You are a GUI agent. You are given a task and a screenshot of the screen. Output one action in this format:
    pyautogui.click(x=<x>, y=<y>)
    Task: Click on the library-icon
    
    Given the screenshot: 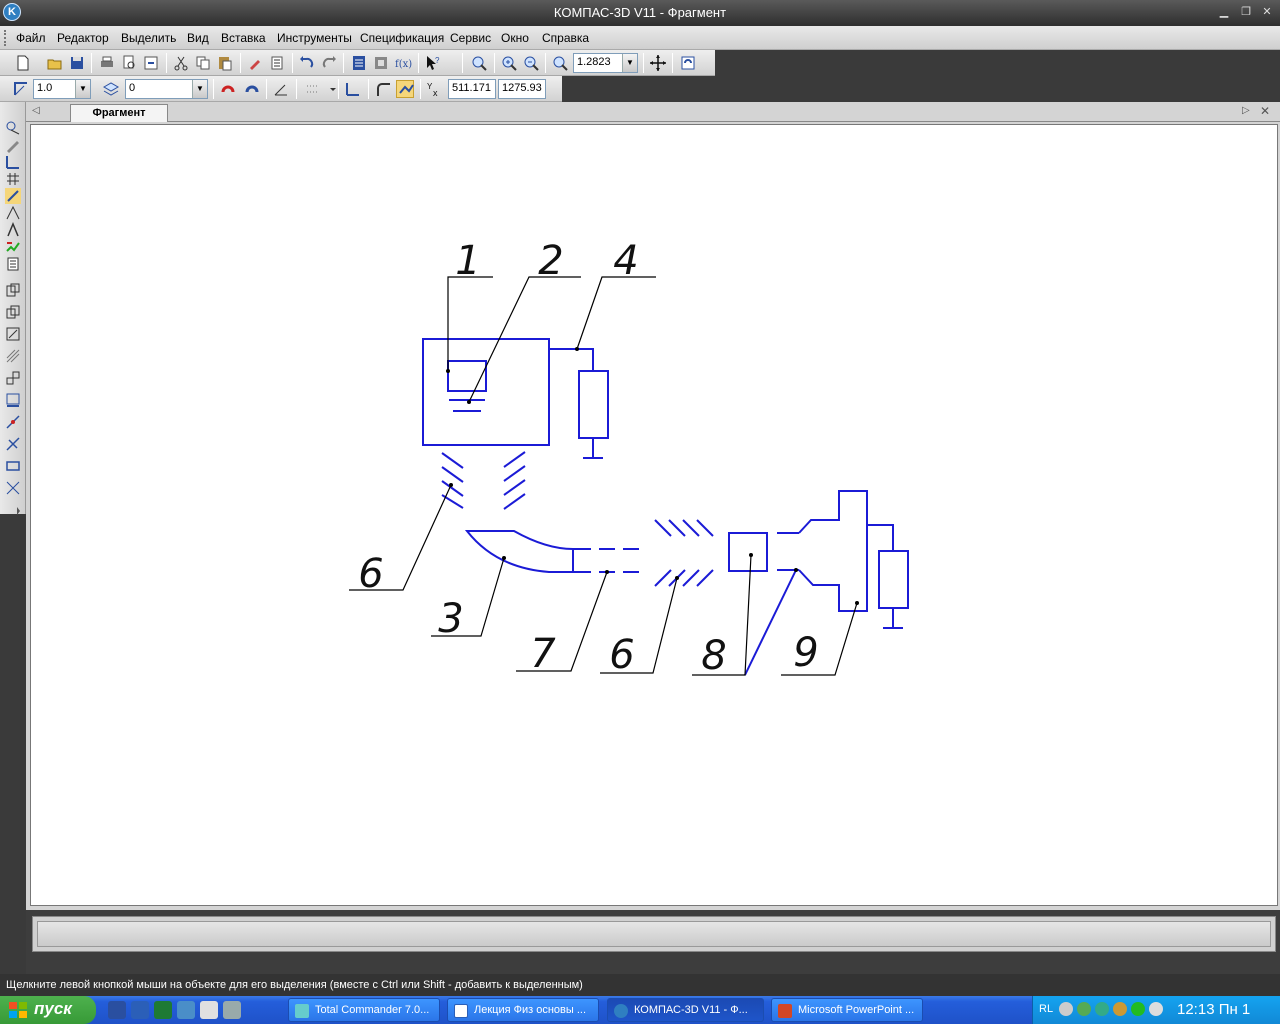 What is the action you would take?
    pyautogui.click(x=381, y=63)
    